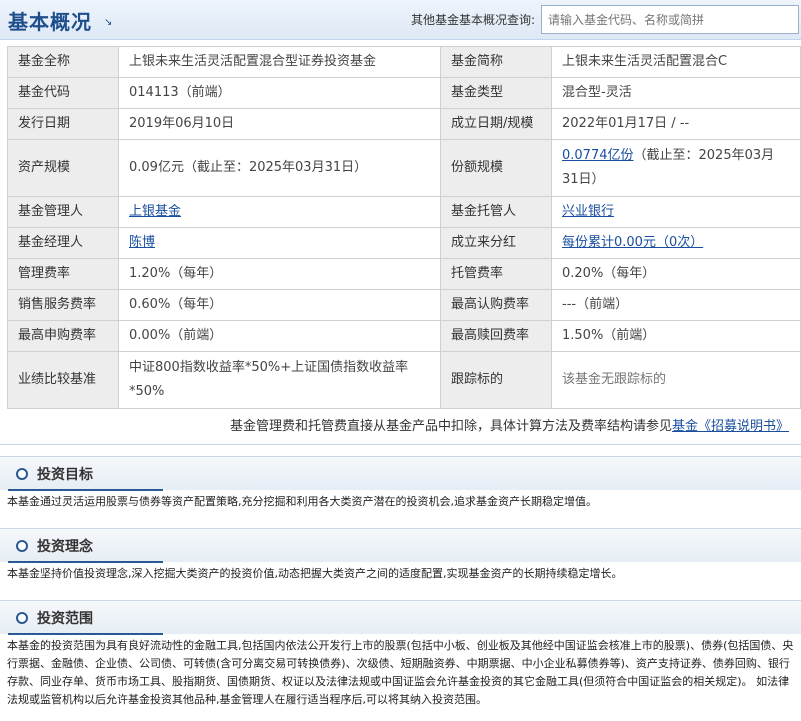  Describe the element at coordinates (400, 473) in the screenshot. I see `section-header-goal: 投资目标` at that location.